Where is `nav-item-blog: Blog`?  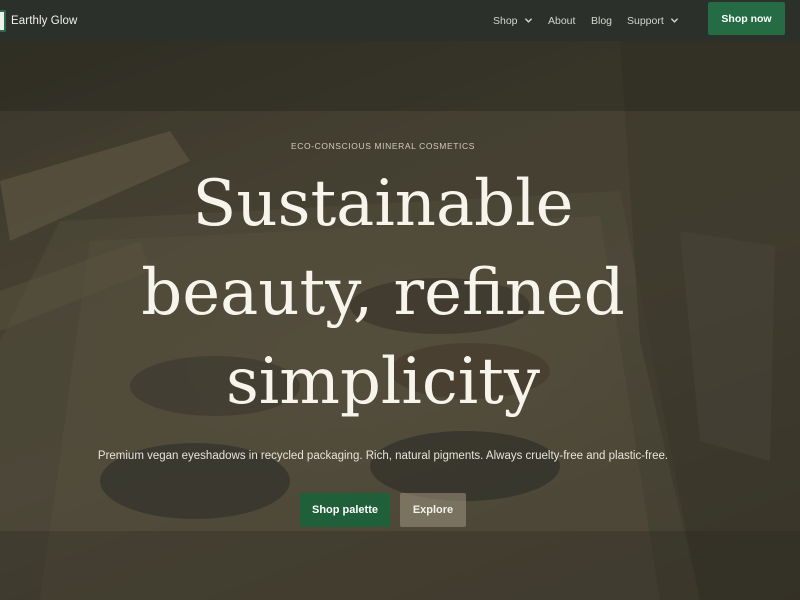 nav-item-blog: Blog is located at coordinates (601, 20).